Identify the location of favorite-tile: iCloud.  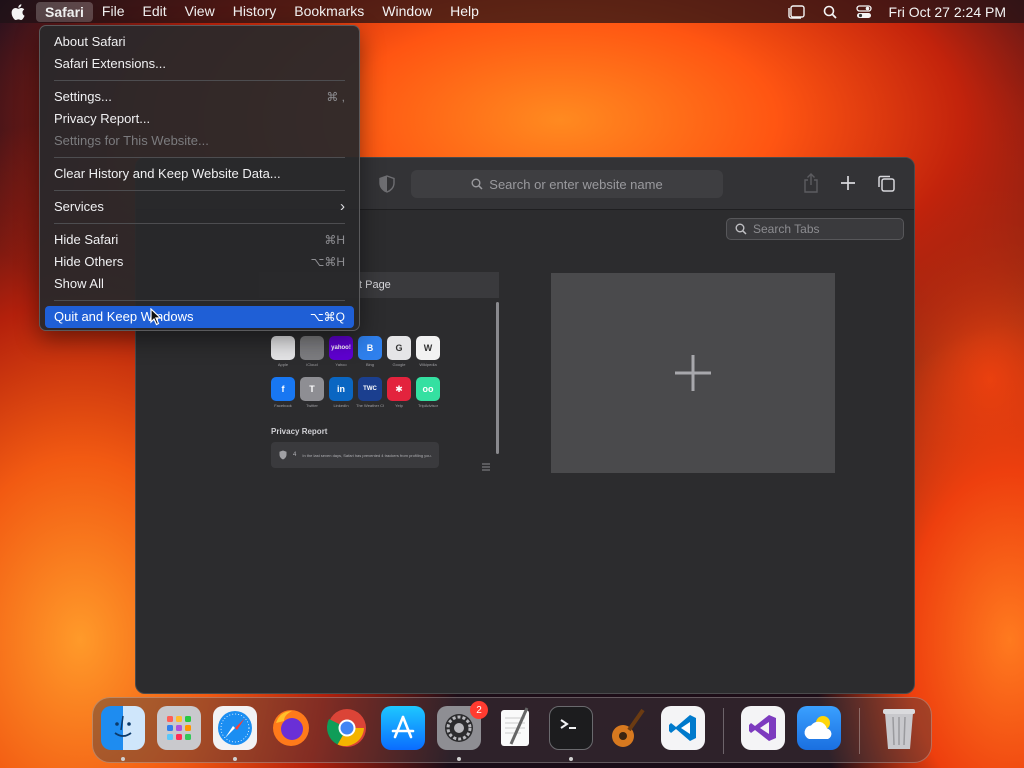
(312, 351).